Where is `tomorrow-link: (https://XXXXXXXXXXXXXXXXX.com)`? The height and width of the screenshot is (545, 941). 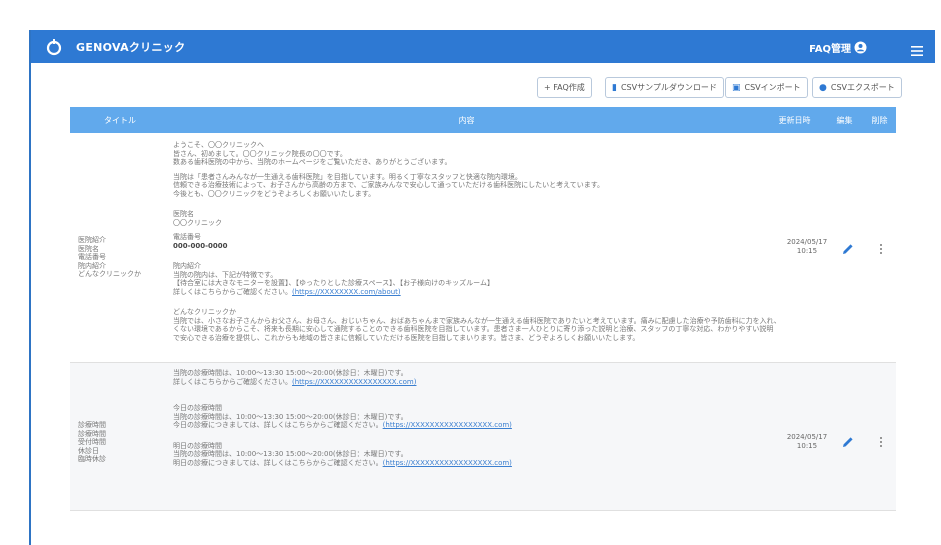
tomorrow-link: (https://XXXXXXXXXXXXXXXXX.com) is located at coordinates (447, 463).